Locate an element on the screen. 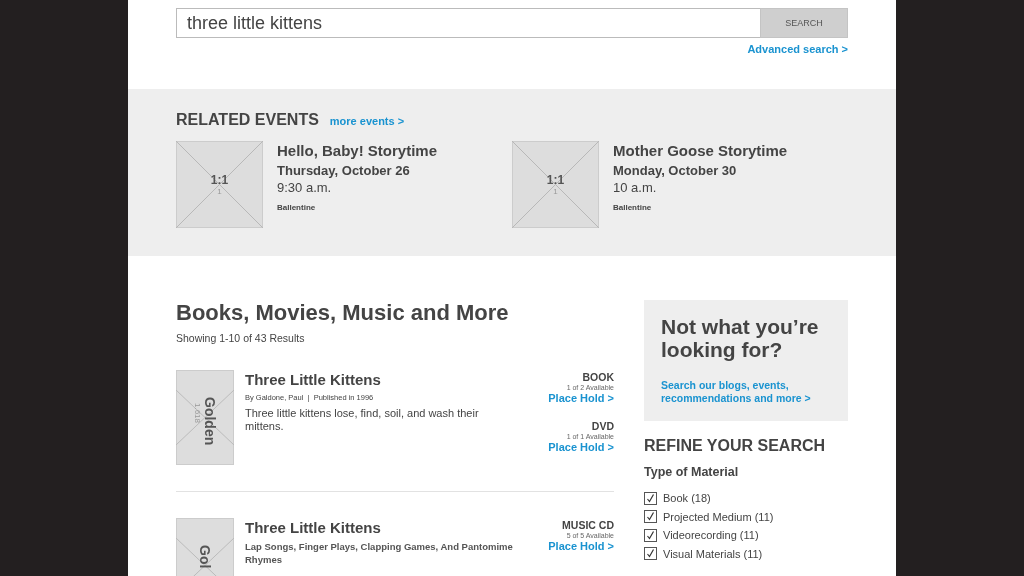 Image resolution: width=1024 pixels, height=576 pixels. event-time: 10 a.m. is located at coordinates (635, 187).